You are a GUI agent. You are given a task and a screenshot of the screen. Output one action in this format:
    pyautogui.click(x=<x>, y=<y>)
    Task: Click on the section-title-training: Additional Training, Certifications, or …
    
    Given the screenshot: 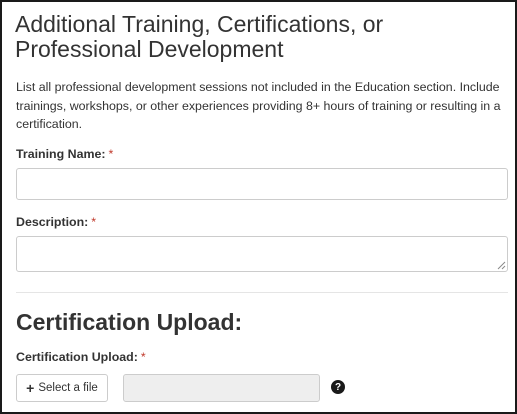 What is the action you would take?
    pyautogui.click(x=199, y=36)
    